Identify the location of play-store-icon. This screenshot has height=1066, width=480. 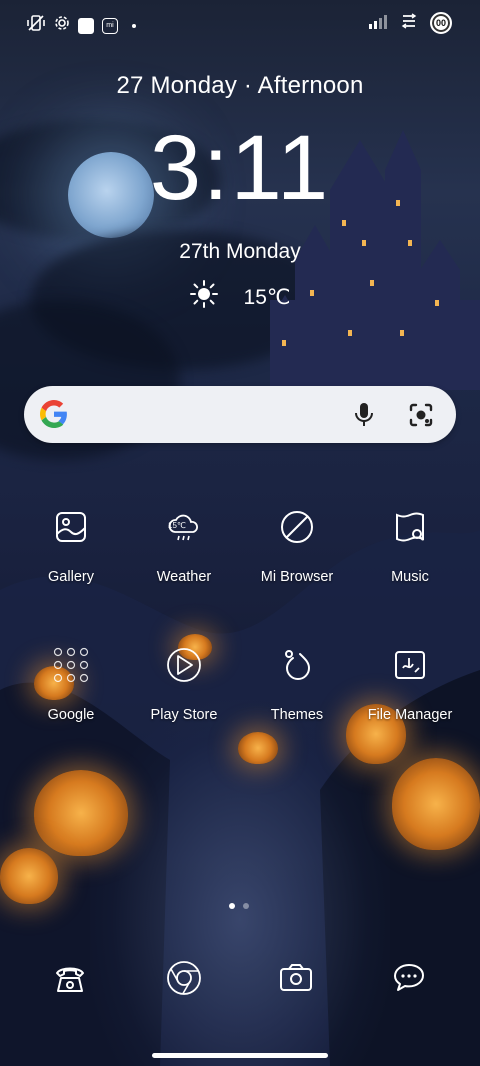
(184, 665).